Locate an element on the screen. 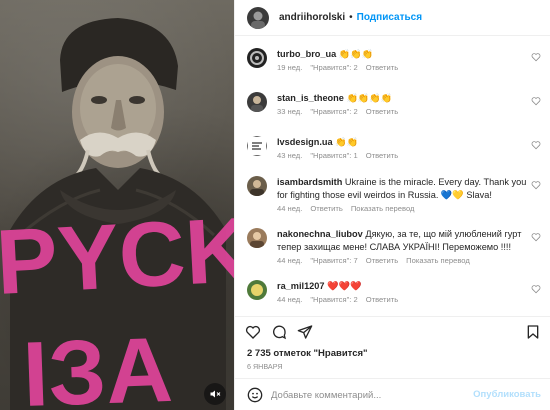  comment-like-count: "Нравится": 1 is located at coordinates (333, 155).